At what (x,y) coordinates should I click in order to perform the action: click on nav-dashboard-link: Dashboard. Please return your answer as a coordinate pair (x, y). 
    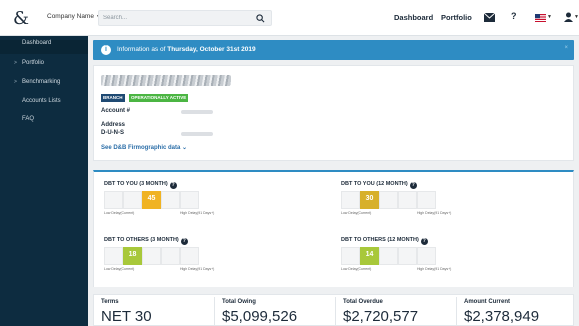
    Looking at the image, I should click on (413, 17).